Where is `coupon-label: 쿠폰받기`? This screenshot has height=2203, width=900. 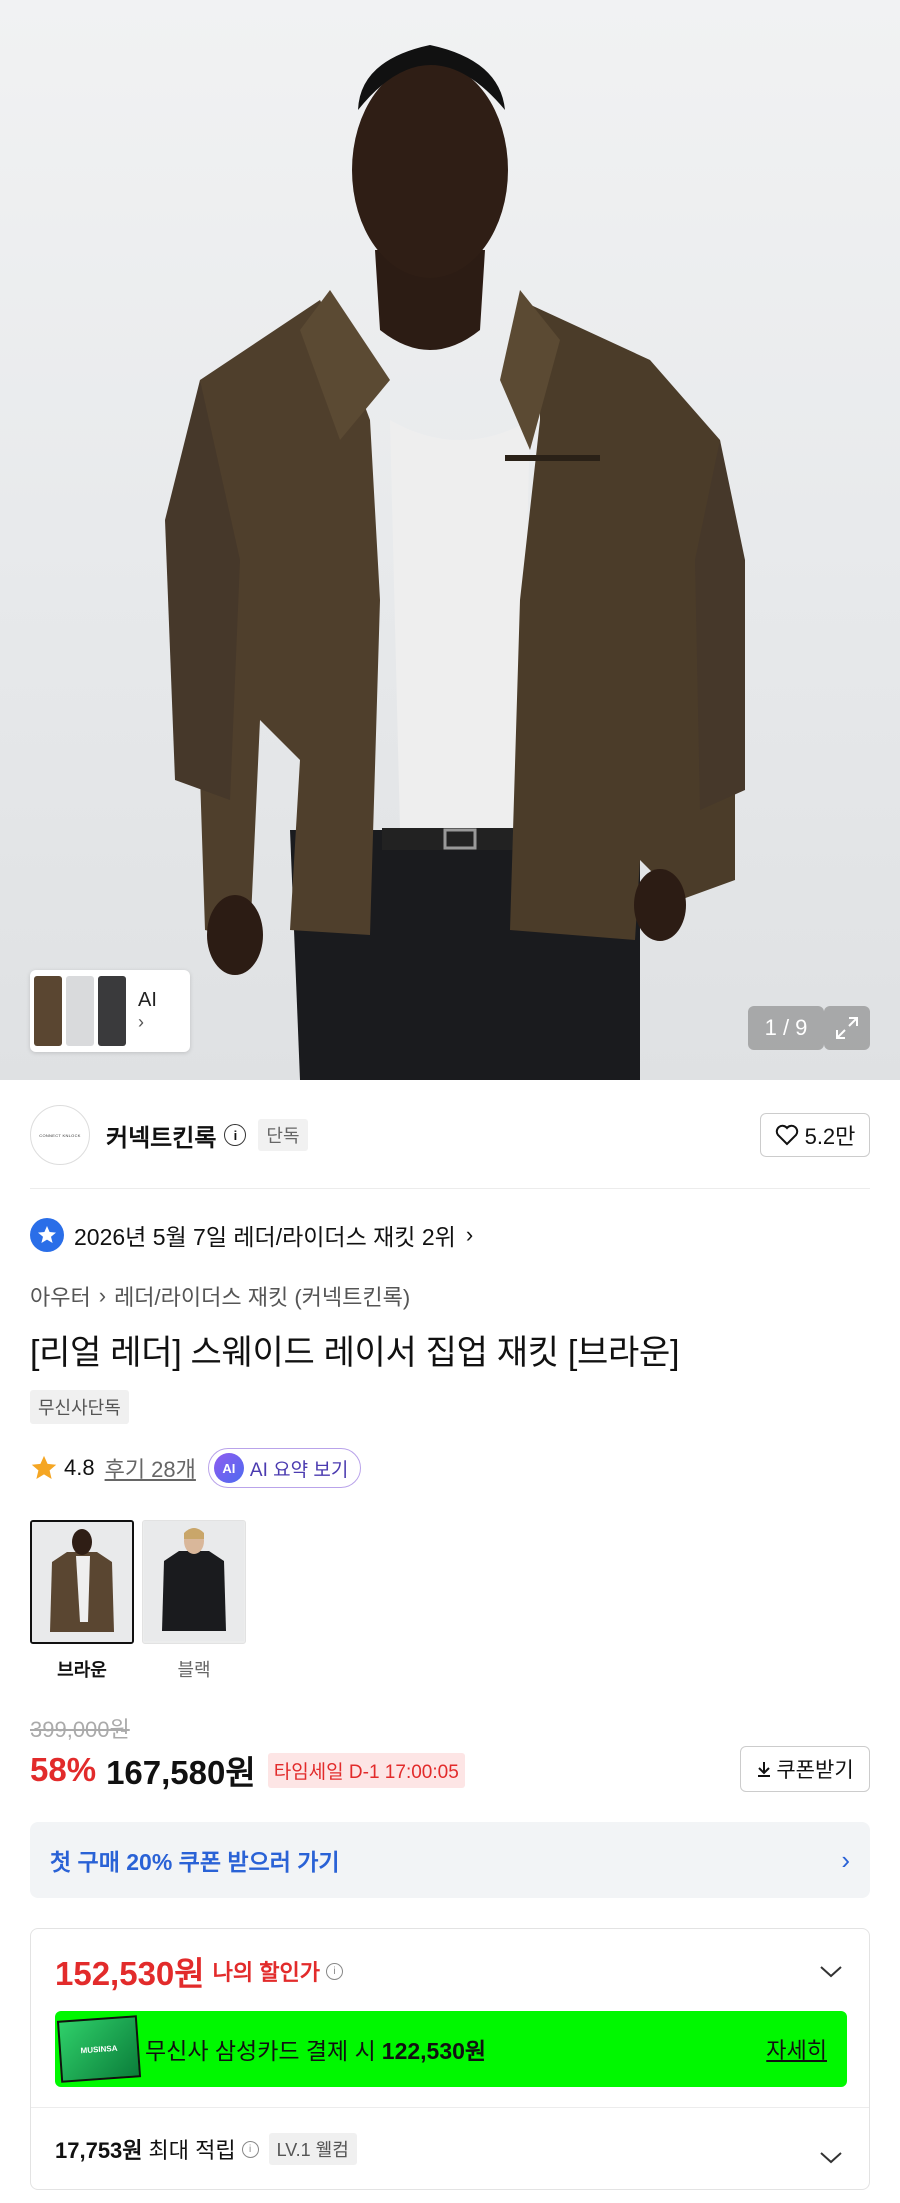 coupon-label: 쿠폰받기 is located at coordinates (815, 1770).